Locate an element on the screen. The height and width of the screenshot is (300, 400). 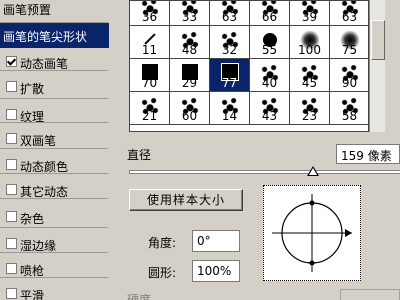
brush-size-label: 21 is located at coordinates (149, 116).